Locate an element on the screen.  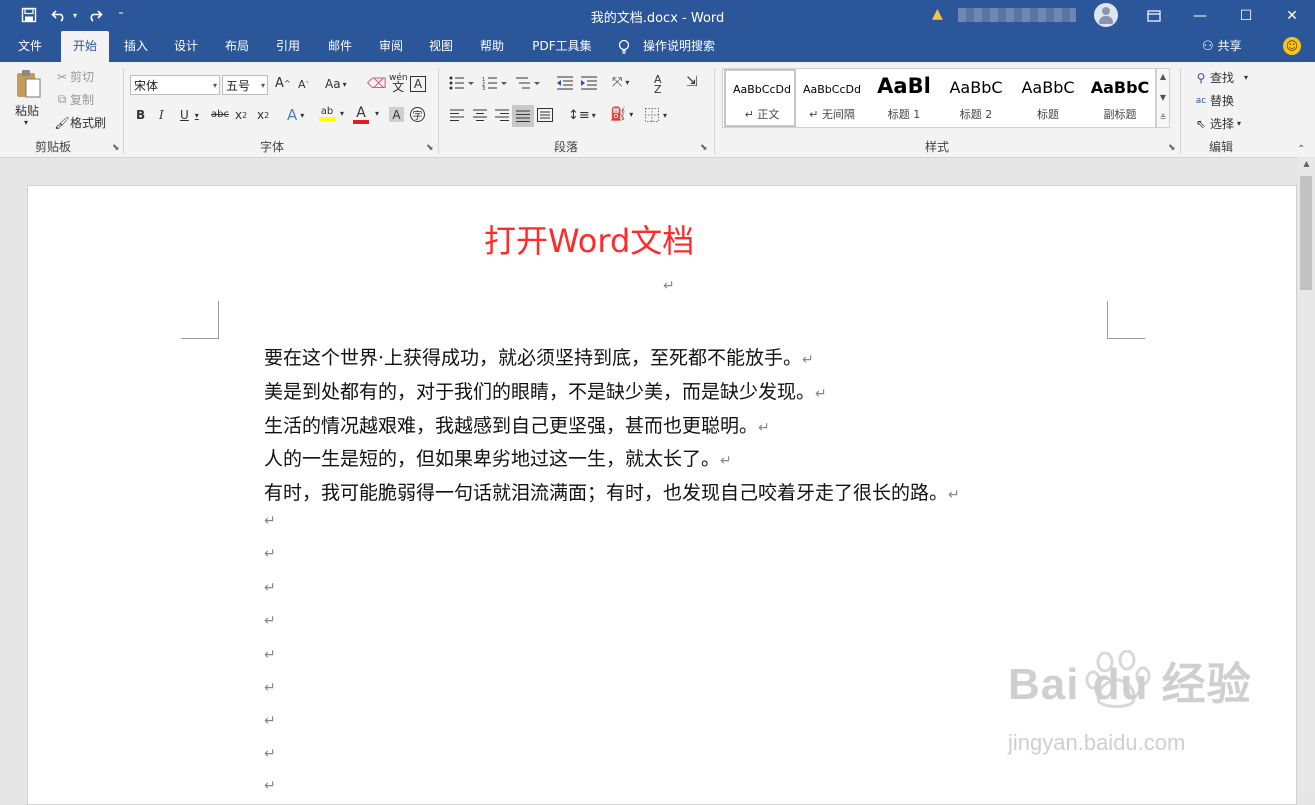
scrollbar-thumb is located at coordinates (1306, 233).